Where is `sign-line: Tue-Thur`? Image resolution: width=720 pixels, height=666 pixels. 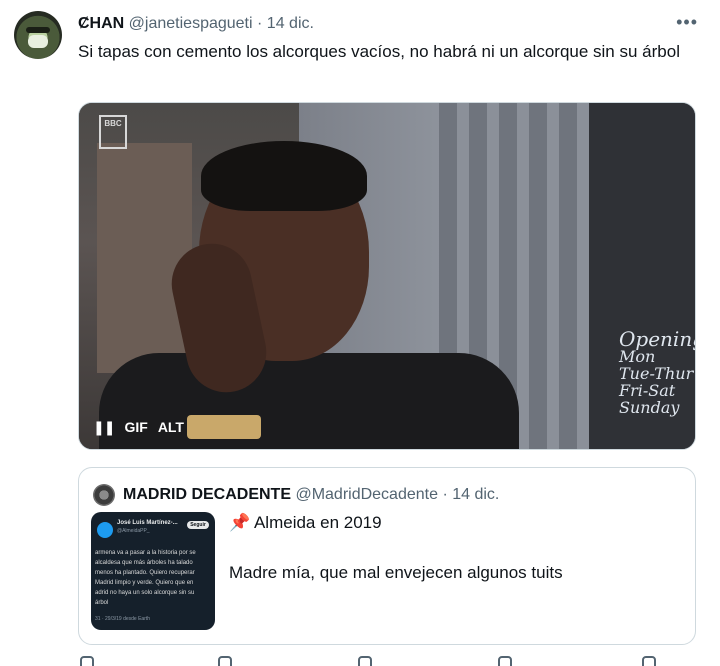
sign-line: Tue-Thur is located at coordinates (656, 373).